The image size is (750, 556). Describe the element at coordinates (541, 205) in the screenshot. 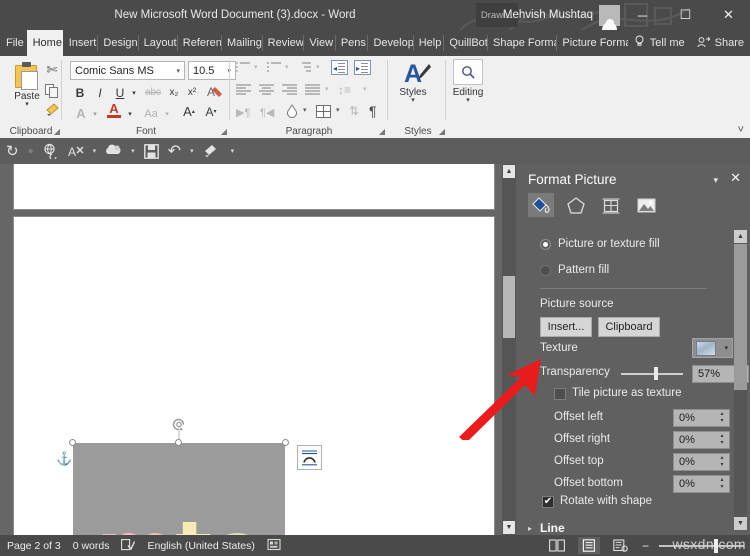

I see `fill-and-line-tab` at that location.